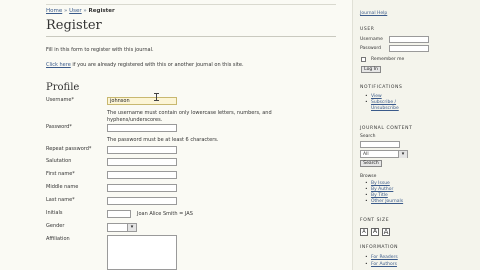 The height and width of the screenshot is (270, 480). I want to click on text-cursor-icon, so click(156, 97).